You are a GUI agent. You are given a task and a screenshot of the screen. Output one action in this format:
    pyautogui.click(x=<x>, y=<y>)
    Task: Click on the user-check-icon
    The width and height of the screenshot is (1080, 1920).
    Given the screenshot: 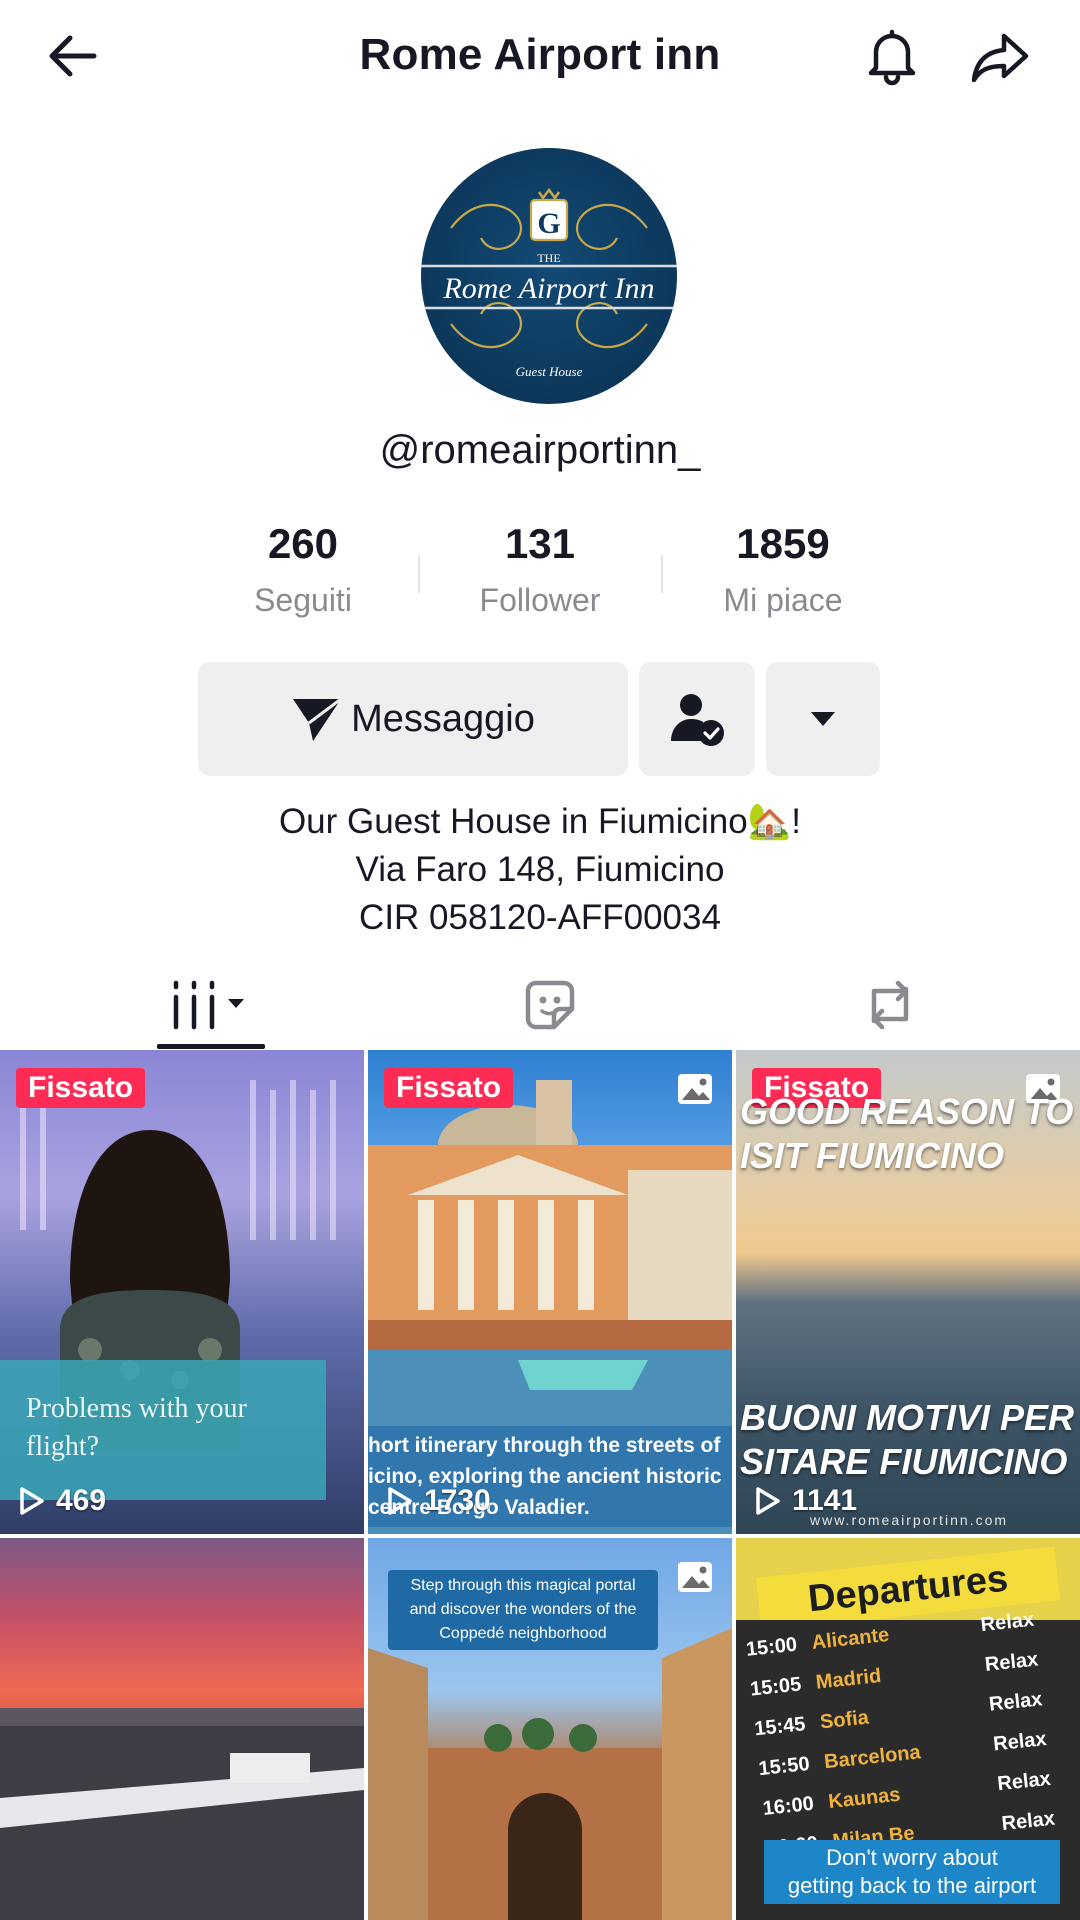 What is the action you would take?
    pyautogui.click(x=697, y=720)
    